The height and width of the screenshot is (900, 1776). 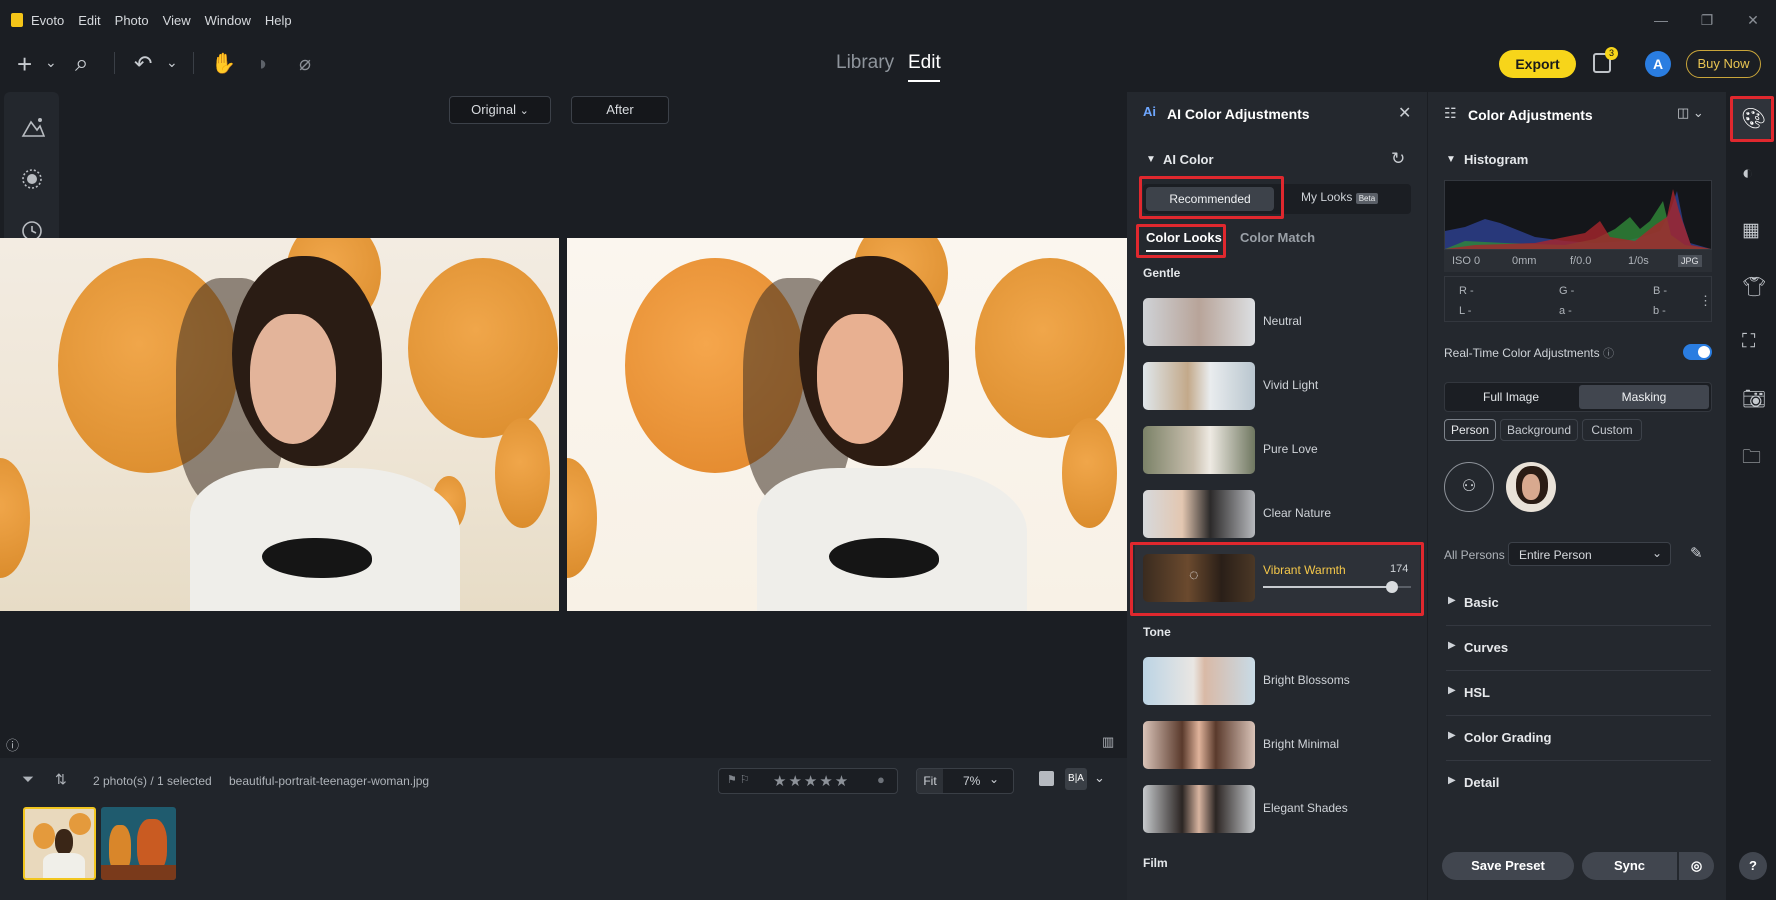 What do you see at coordinates (1511, 397) in the screenshot?
I see `tab-full-image: Full Image` at bounding box center [1511, 397].